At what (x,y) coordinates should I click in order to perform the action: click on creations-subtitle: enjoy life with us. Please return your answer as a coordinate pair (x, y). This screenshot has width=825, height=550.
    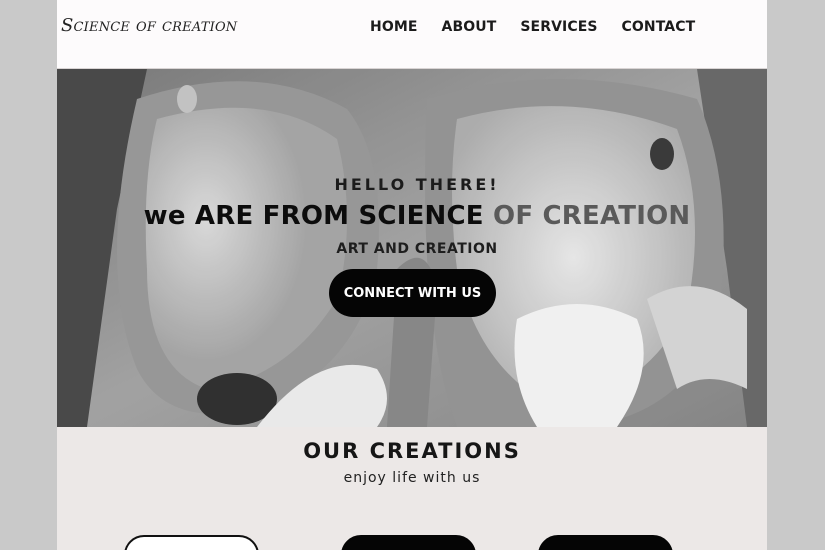
    Looking at the image, I should click on (412, 478).